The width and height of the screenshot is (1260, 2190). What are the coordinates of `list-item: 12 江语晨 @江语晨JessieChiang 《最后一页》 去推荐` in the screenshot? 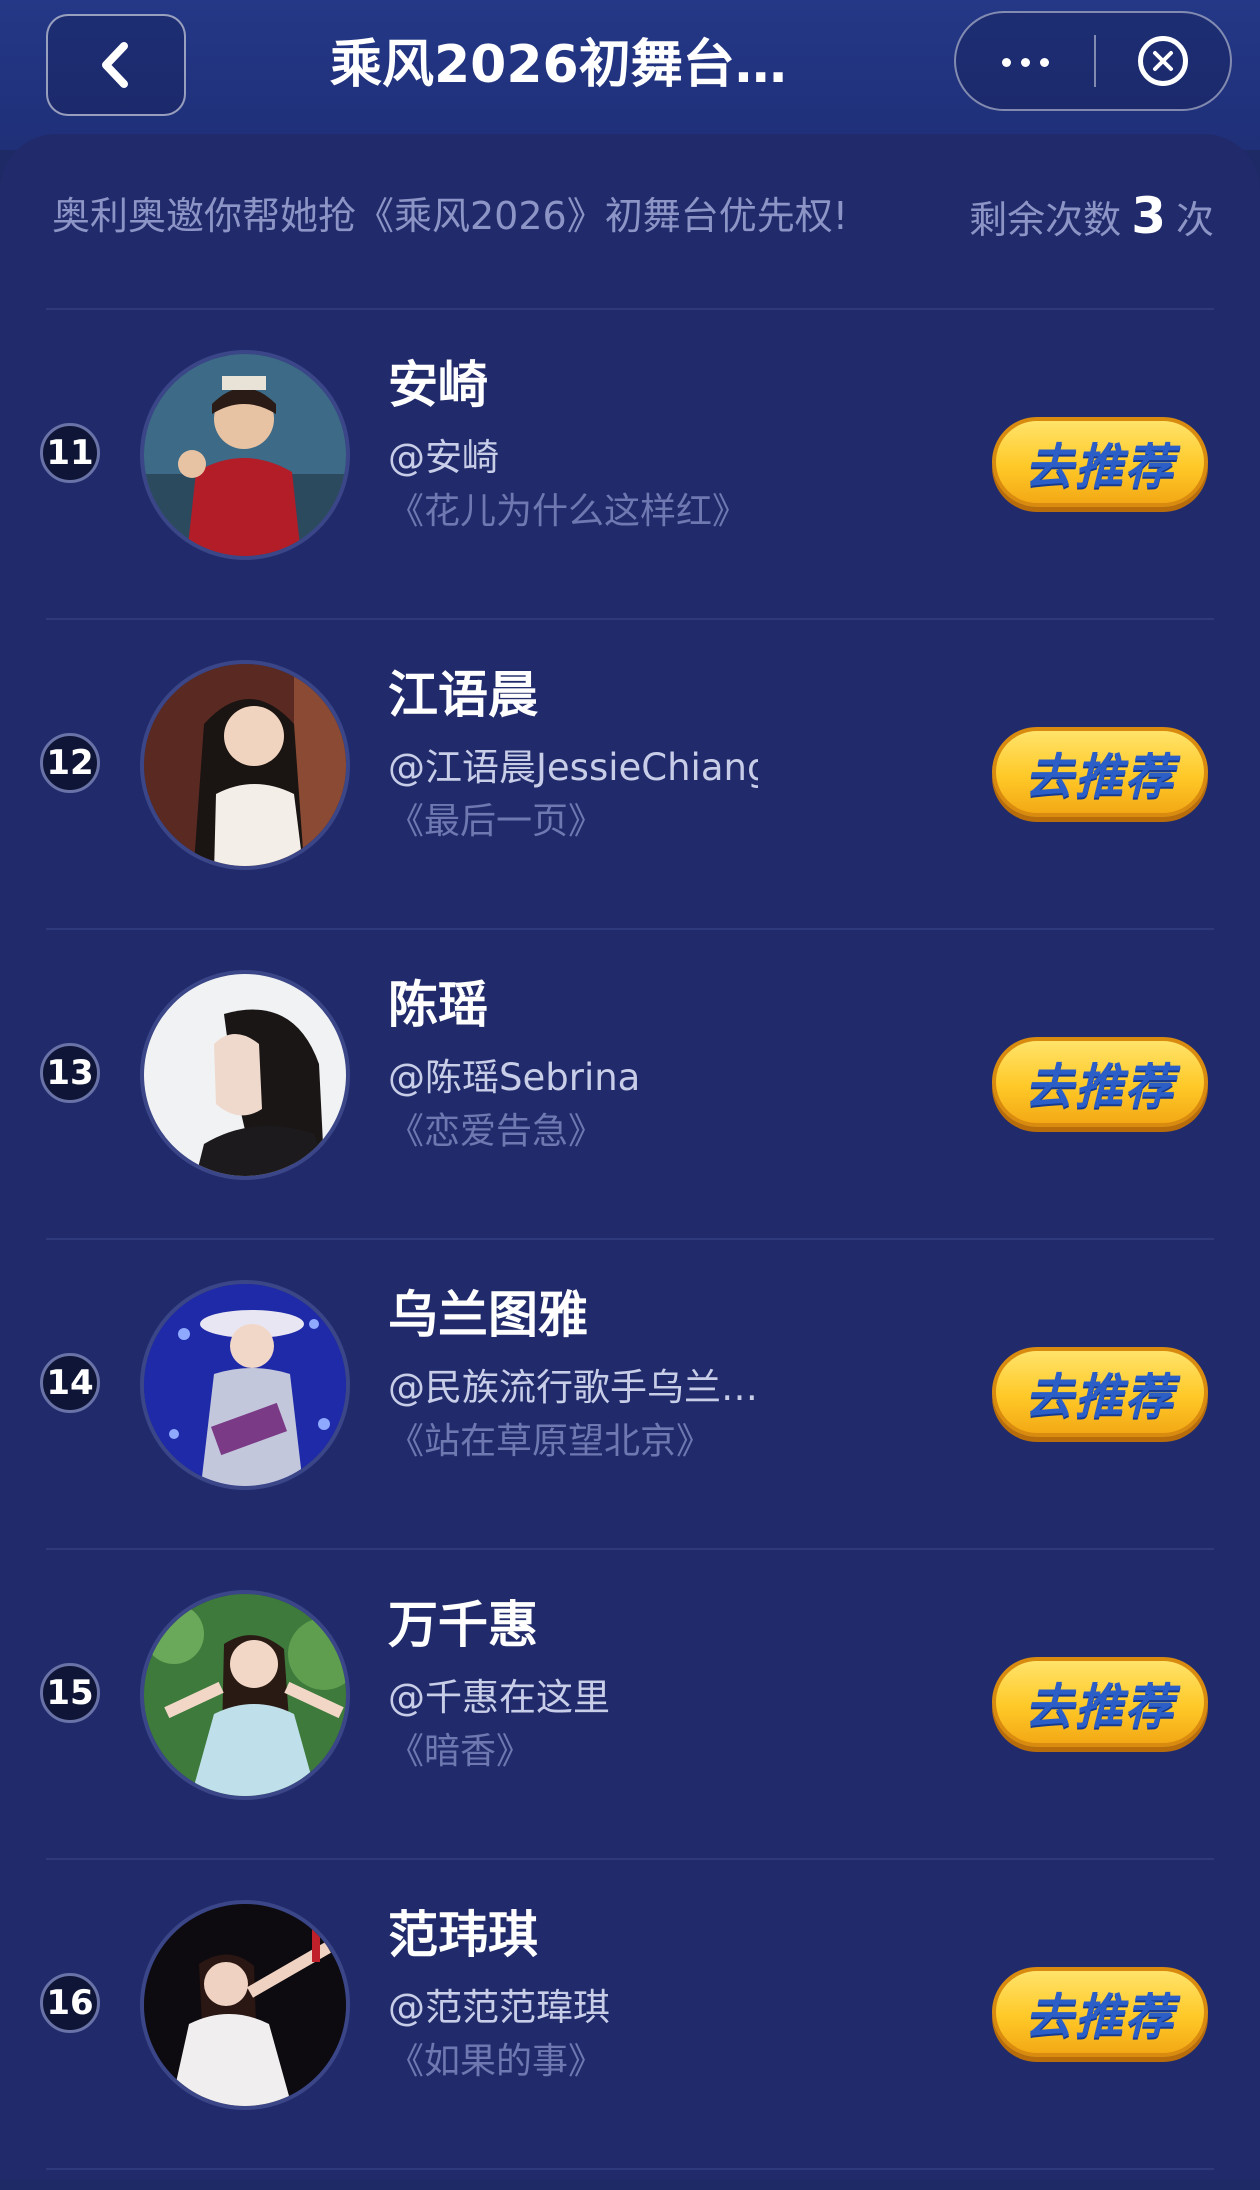 It's located at (630, 795).